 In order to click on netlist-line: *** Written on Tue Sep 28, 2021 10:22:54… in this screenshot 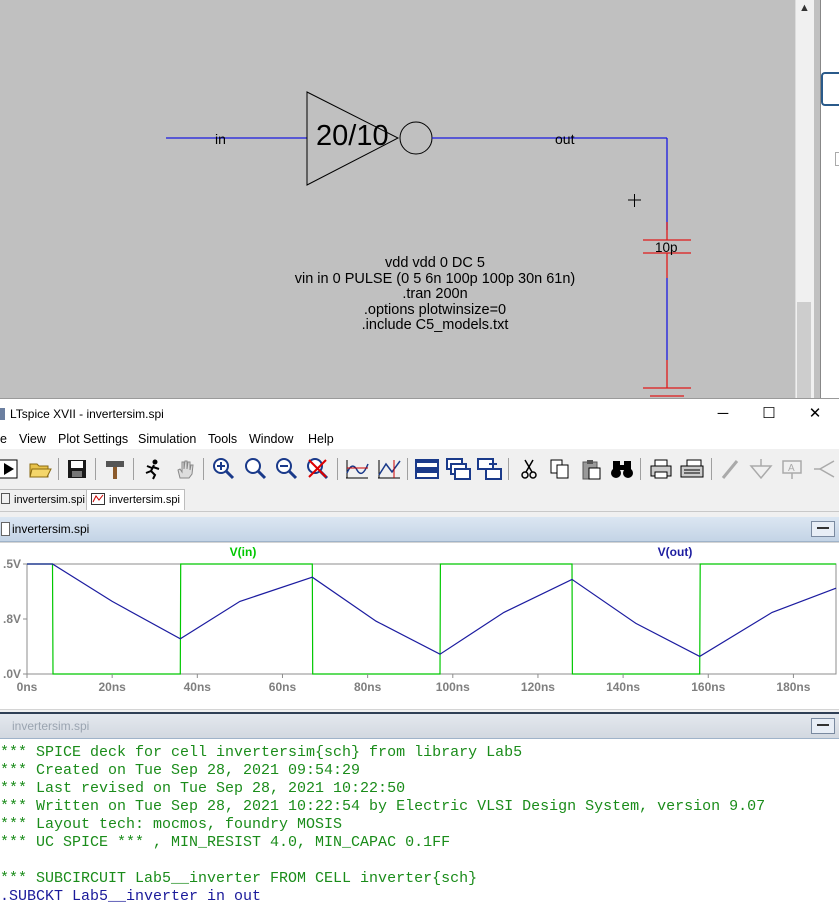, I will do `click(383, 806)`.